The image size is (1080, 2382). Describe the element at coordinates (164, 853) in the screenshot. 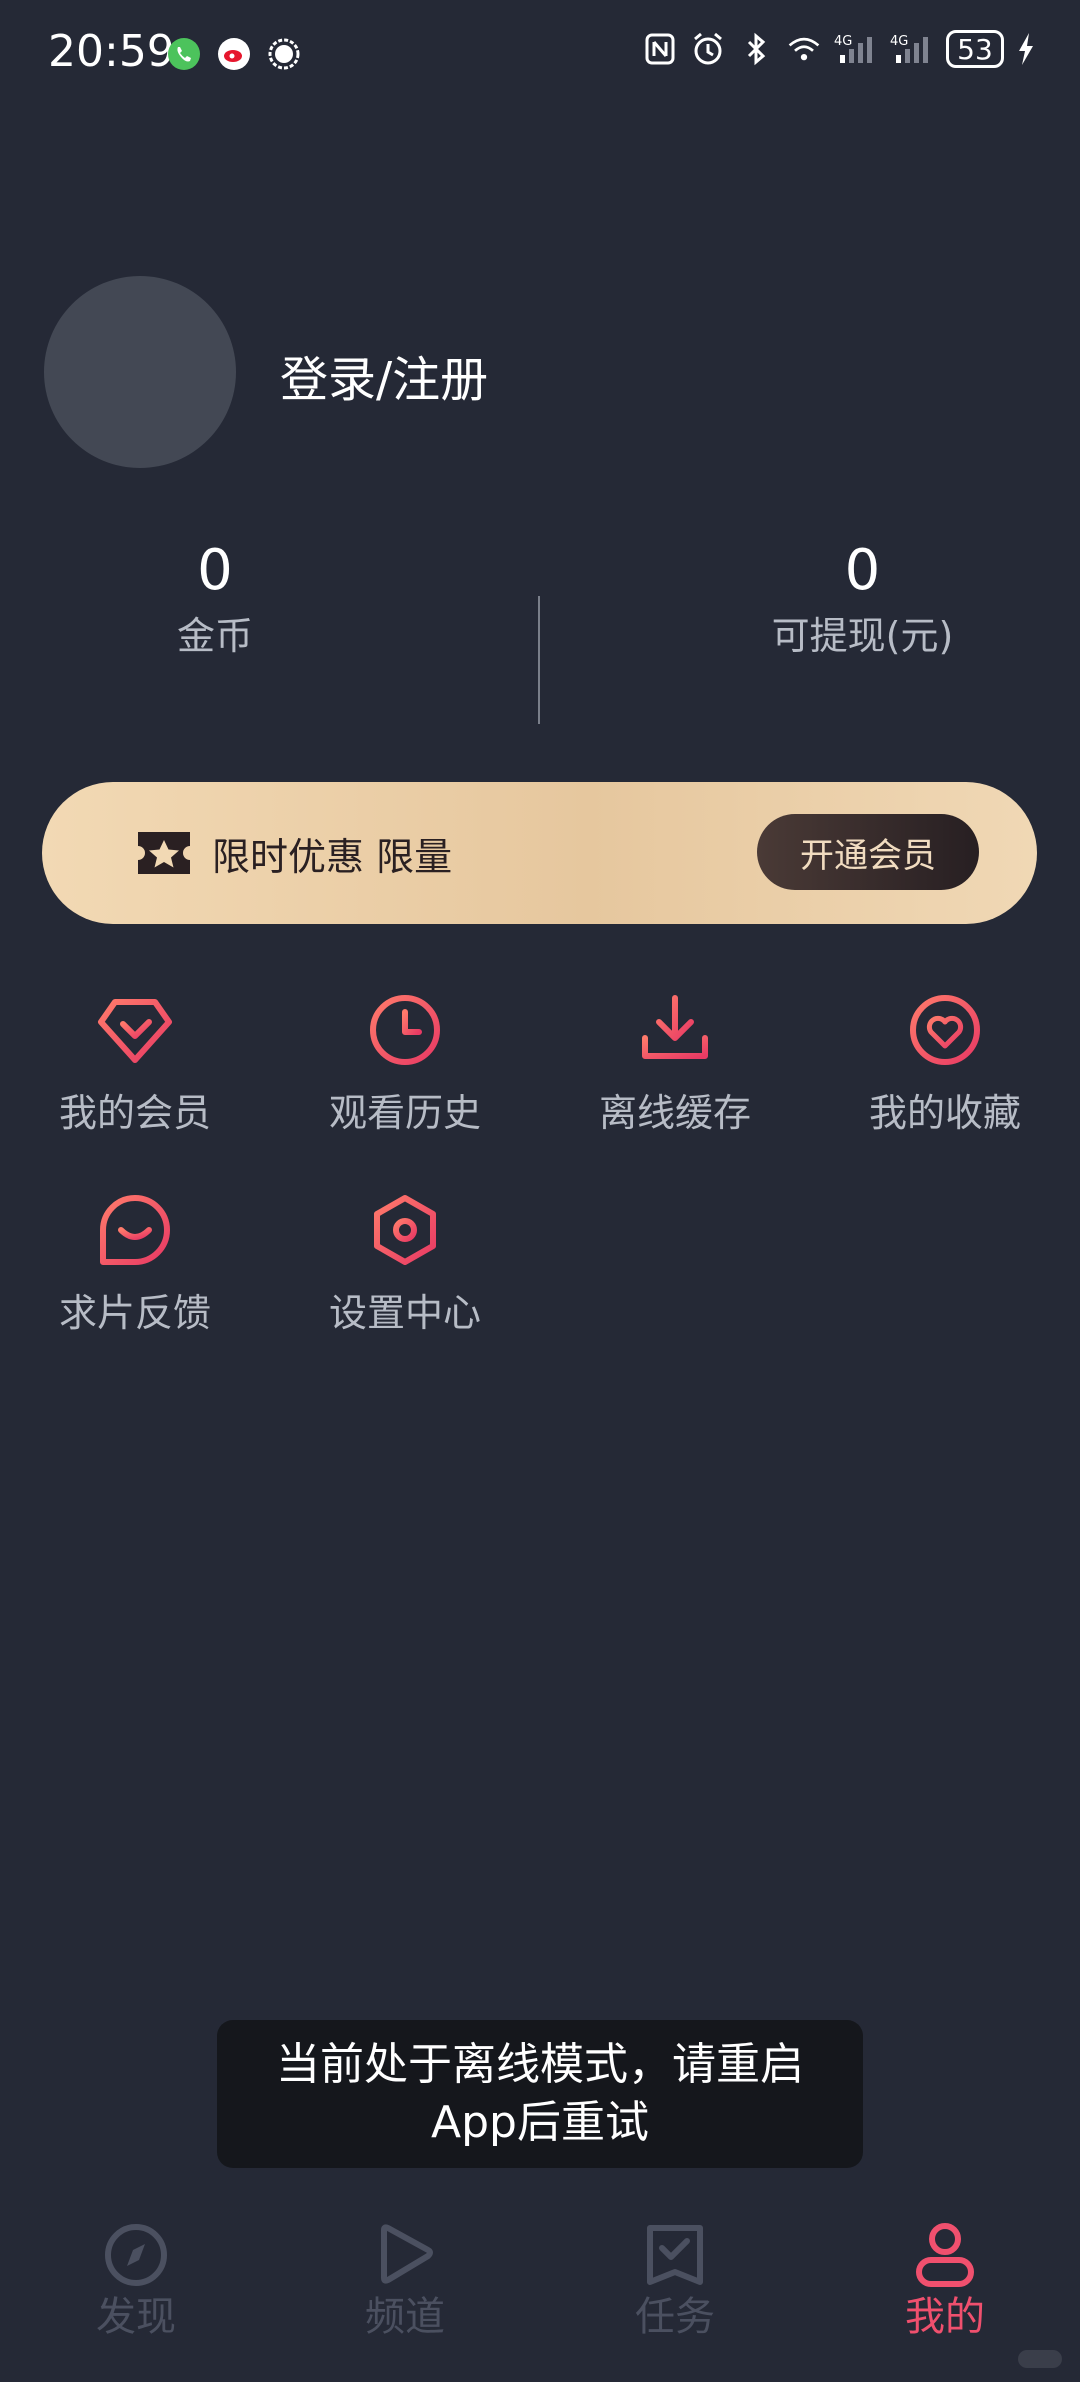

I see `ticket-star-icon` at that location.